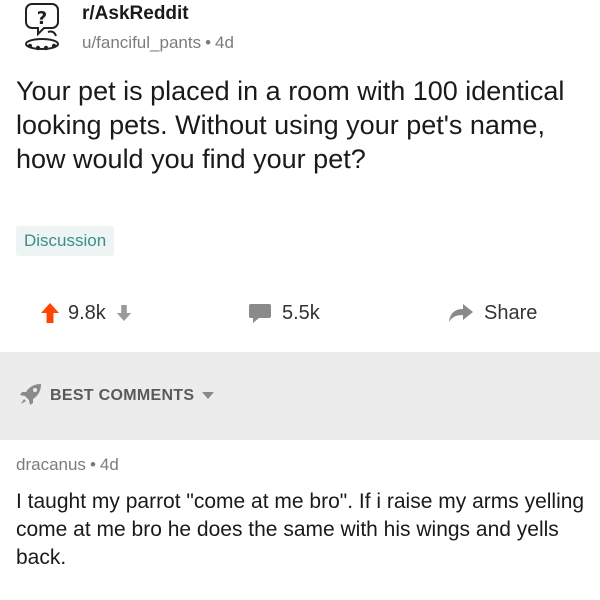 The height and width of the screenshot is (600, 600). I want to click on comment-bubble-icon, so click(260, 313).